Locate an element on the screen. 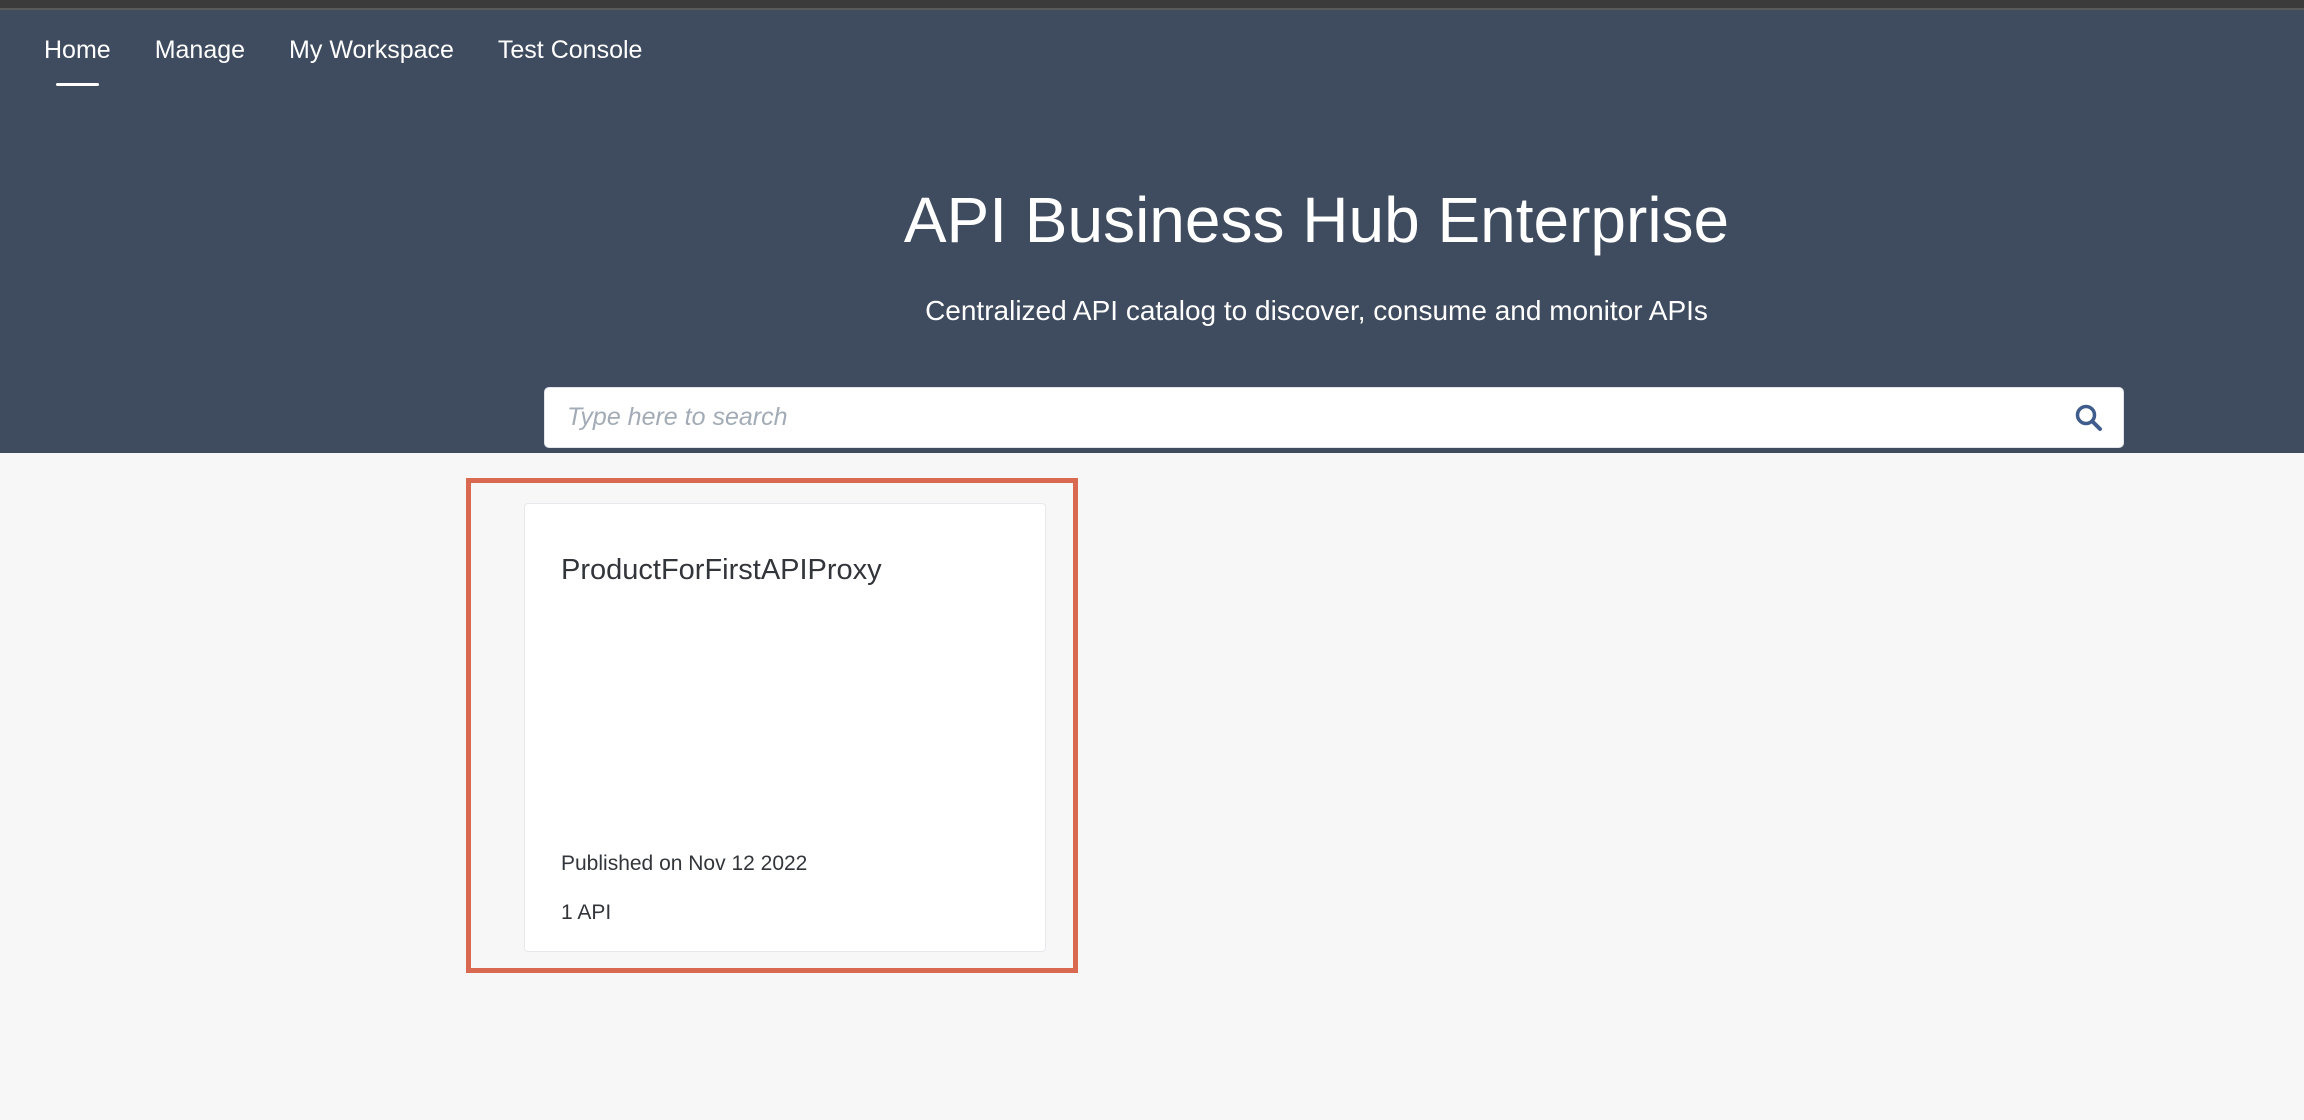  tab-home: Home is located at coordinates (77, 60).